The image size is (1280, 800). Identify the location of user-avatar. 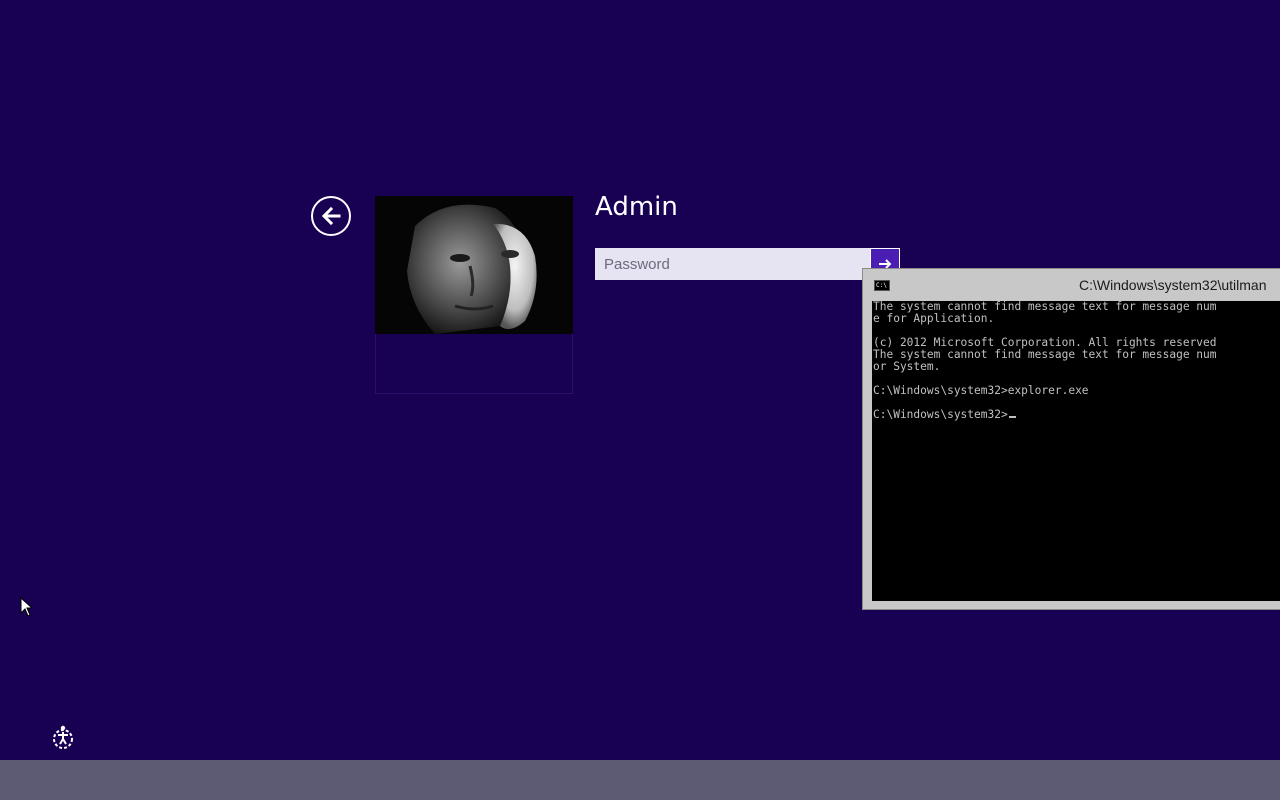
(474, 265).